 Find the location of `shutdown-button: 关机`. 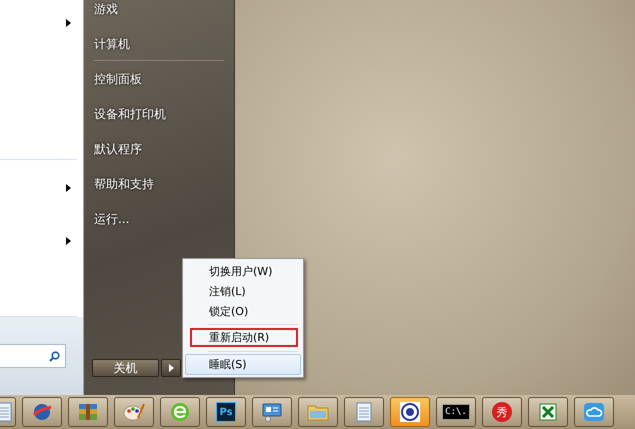

shutdown-button: 关机 is located at coordinates (125, 368).